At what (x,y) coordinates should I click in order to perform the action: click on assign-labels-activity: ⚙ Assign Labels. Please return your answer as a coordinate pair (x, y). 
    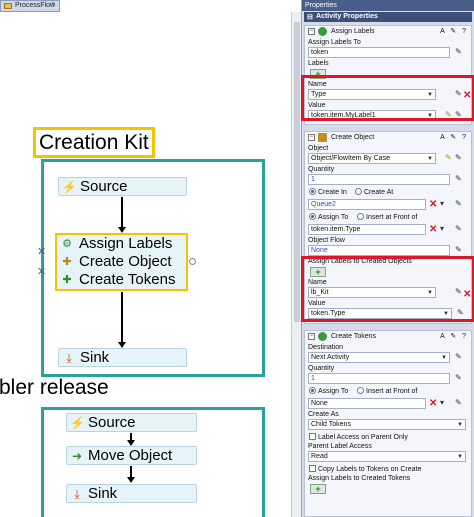
    Looking at the image, I should click on (122, 244).